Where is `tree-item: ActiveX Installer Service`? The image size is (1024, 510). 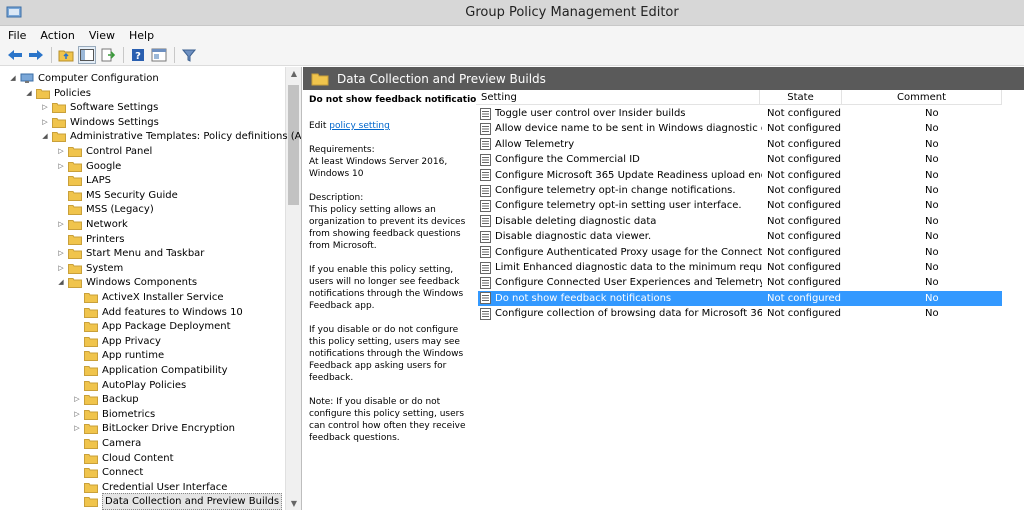
tree-item: ActiveX Installer Service is located at coordinates (147, 297).